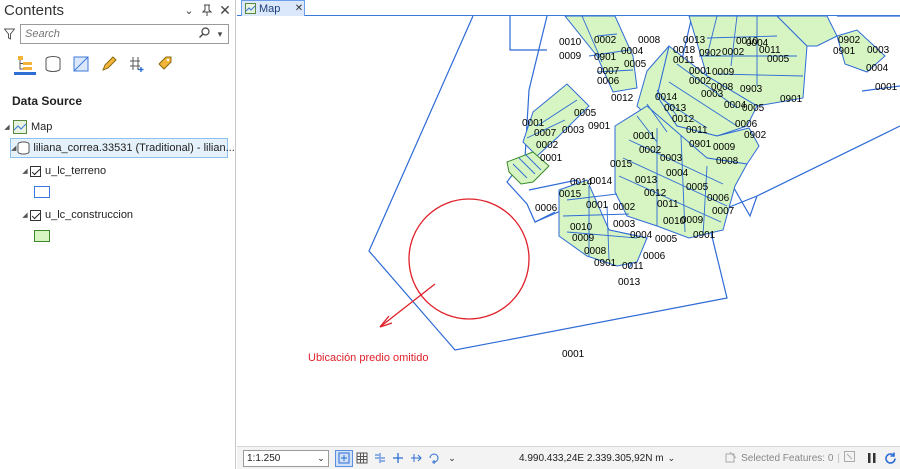 The image size is (900, 469). What do you see at coordinates (117, 10) in the screenshot?
I see `contents-header: Contents ⌄ ✕` at bounding box center [117, 10].